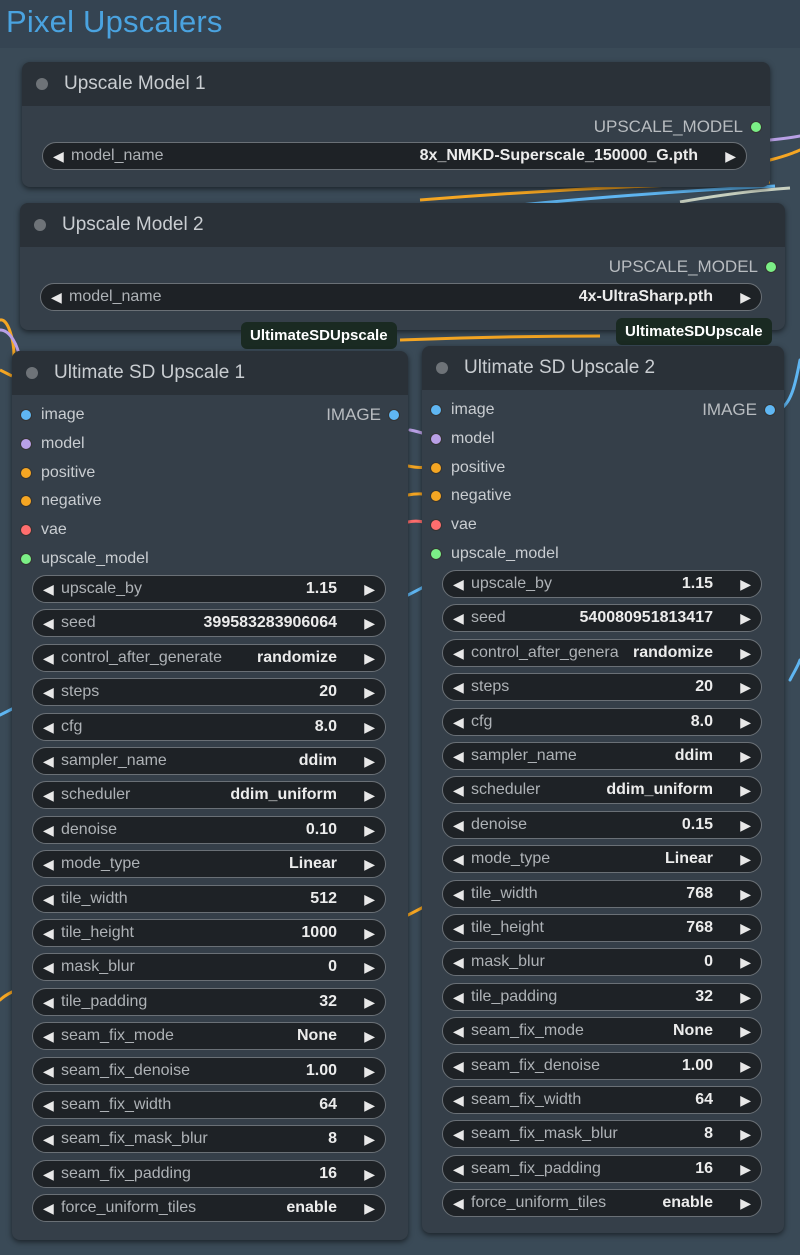 Image resolution: width=800 pixels, height=1255 pixels. I want to click on widget-tile-width: ◀ tile_width 512 ▶, so click(209, 898).